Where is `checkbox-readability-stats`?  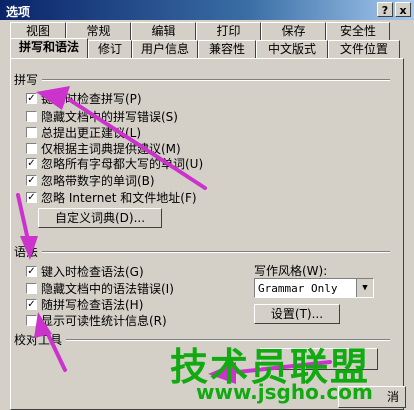 checkbox-readability-stats is located at coordinates (31, 320).